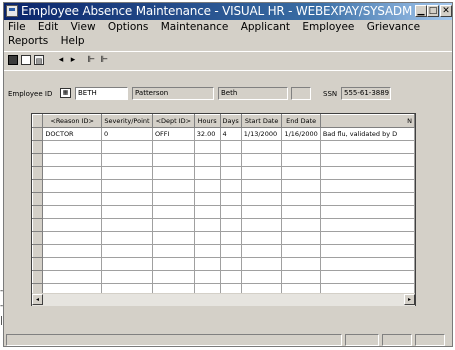 This screenshot has height=350, width=455. What do you see at coordinates (72, 134) in the screenshot?
I see `reason-id-cell: DOCTOR` at bounding box center [72, 134].